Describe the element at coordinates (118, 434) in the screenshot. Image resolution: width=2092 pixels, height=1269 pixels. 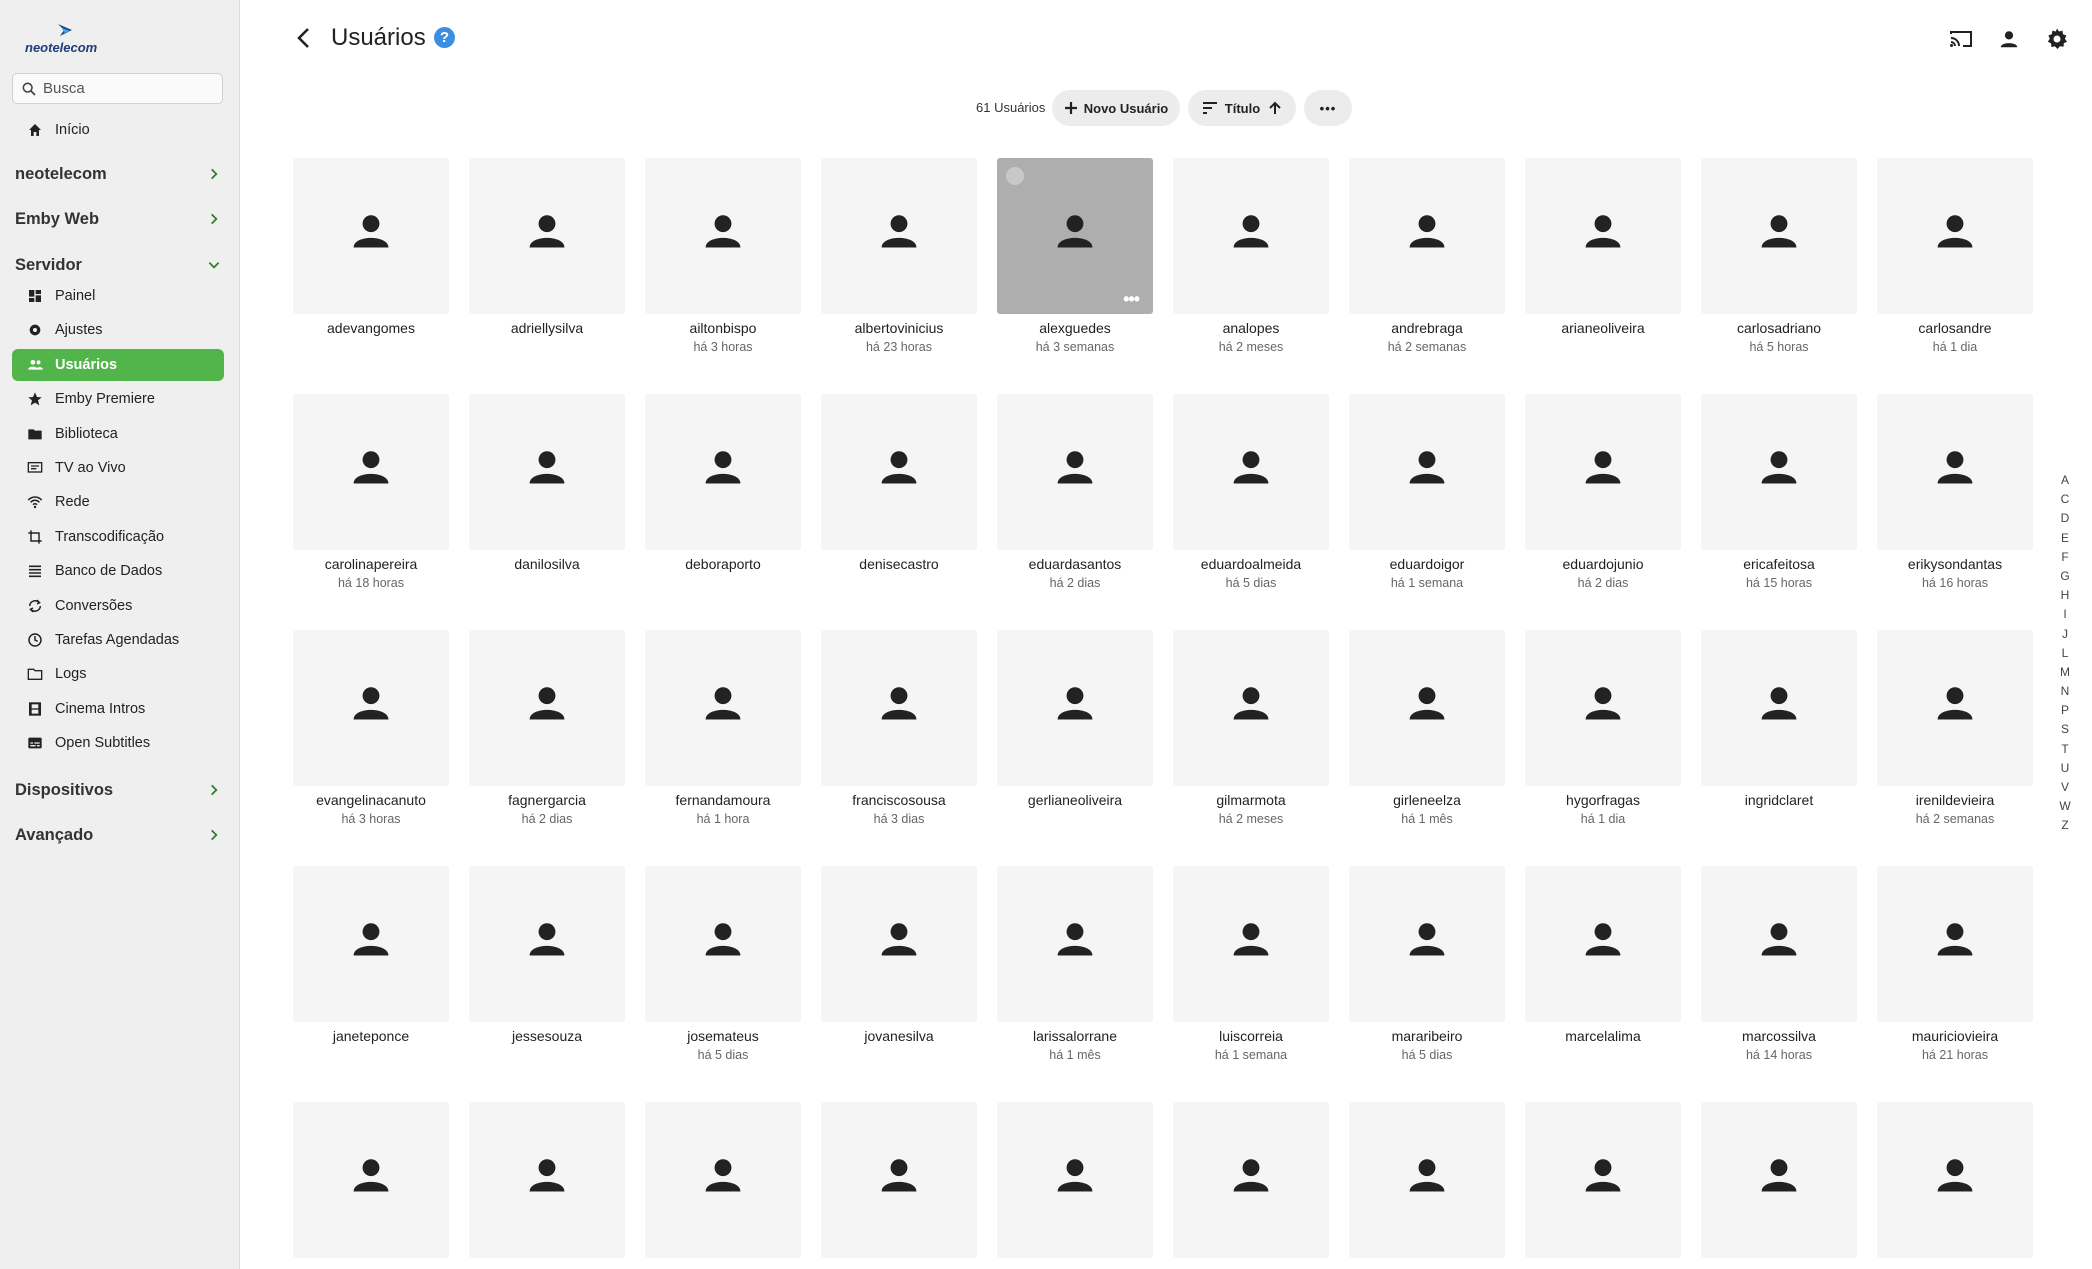
I see `sidebar-item-biblioteca: Biblioteca` at that location.